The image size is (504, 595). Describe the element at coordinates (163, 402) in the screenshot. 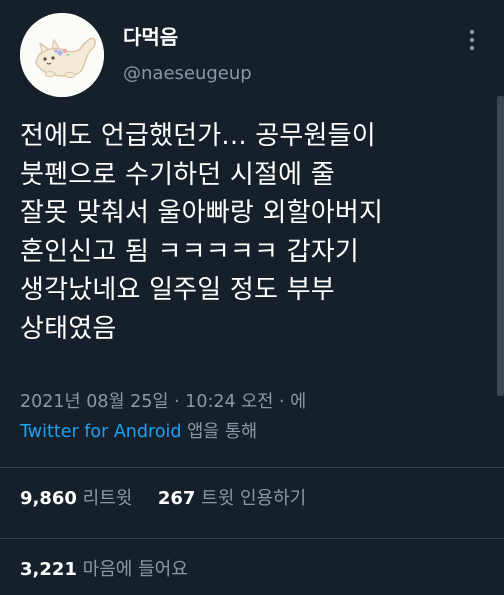

I see `tweet-timestamp: 2021년 08월 25일 · 10:24 오전 · 에` at that location.